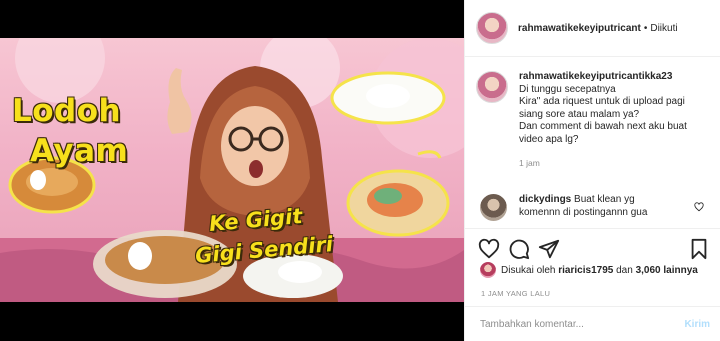 The image size is (720, 341). I want to click on caption-author-avatar, so click(492, 87).